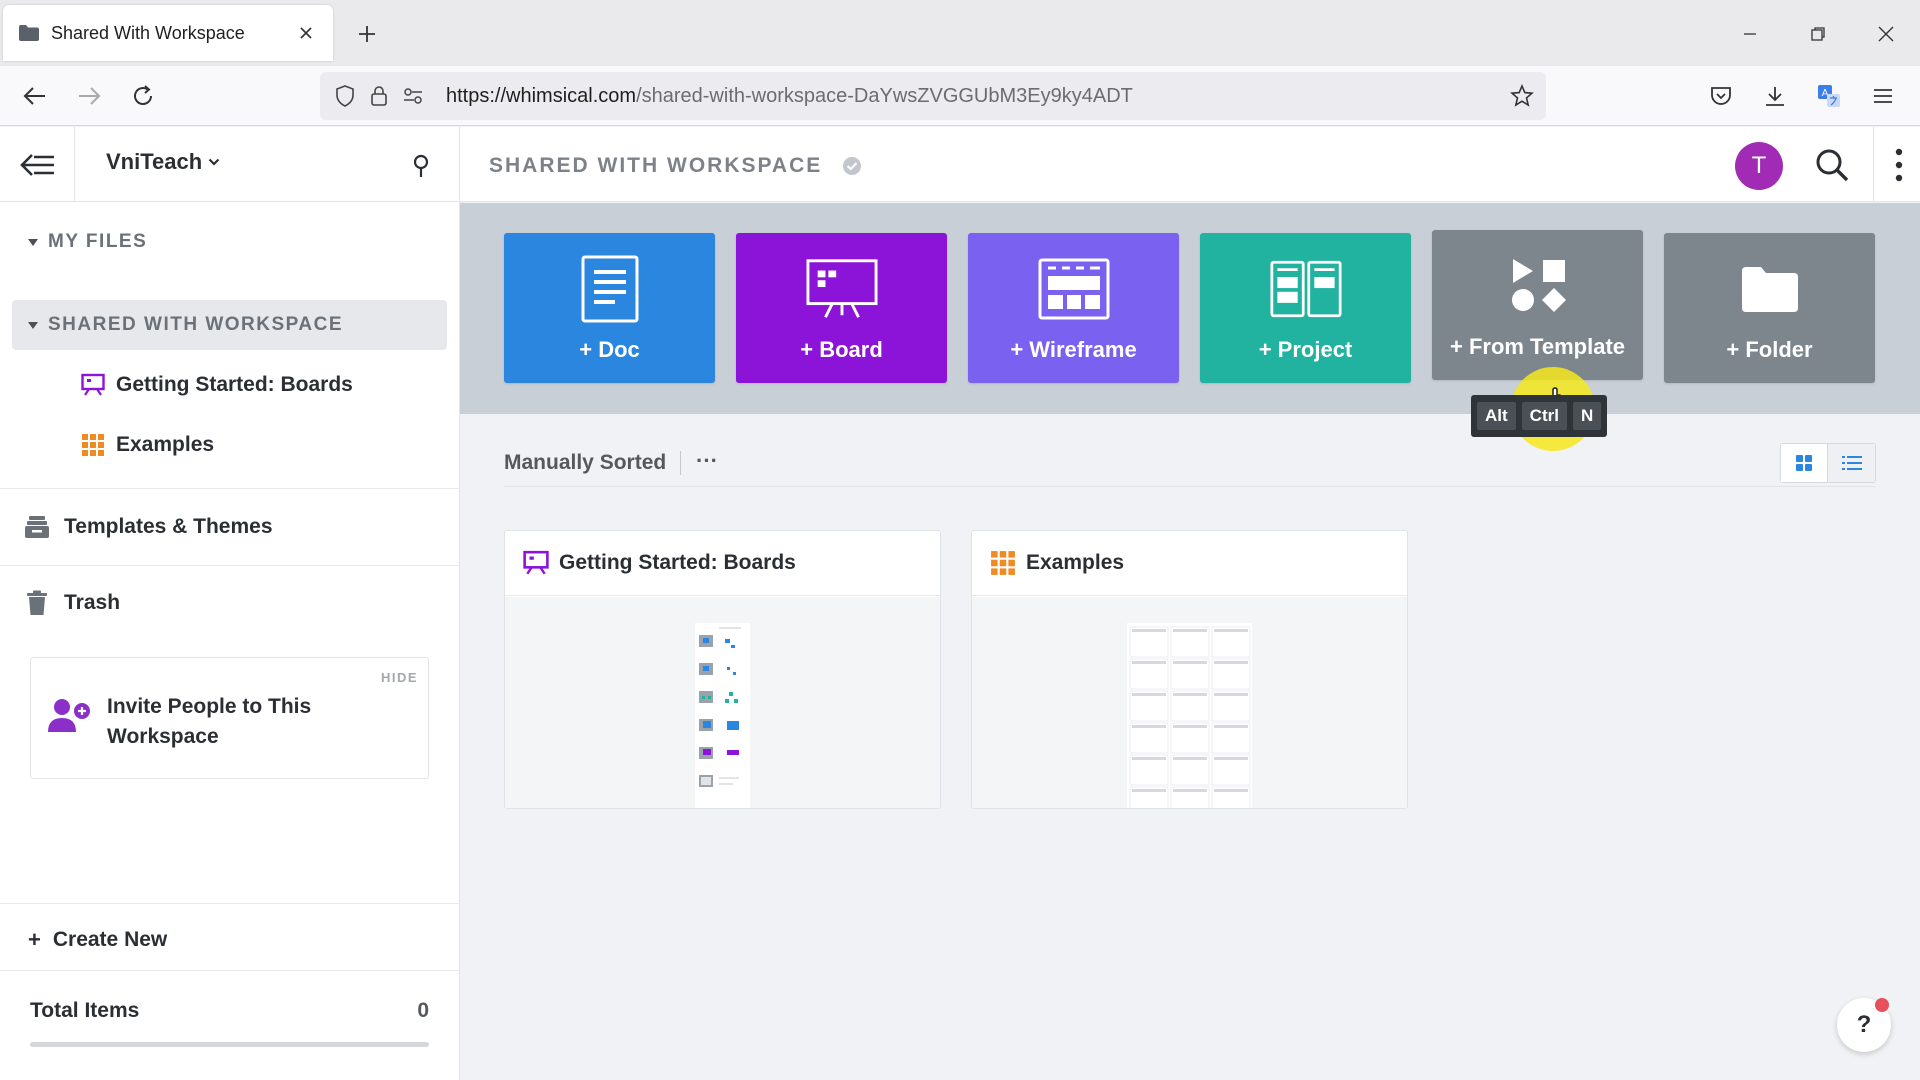 Image resolution: width=1920 pixels, height=1080 pixels. Describe the element at coordinates (1721, 96) in the screenshot. I see `pocket-icon` at that location.